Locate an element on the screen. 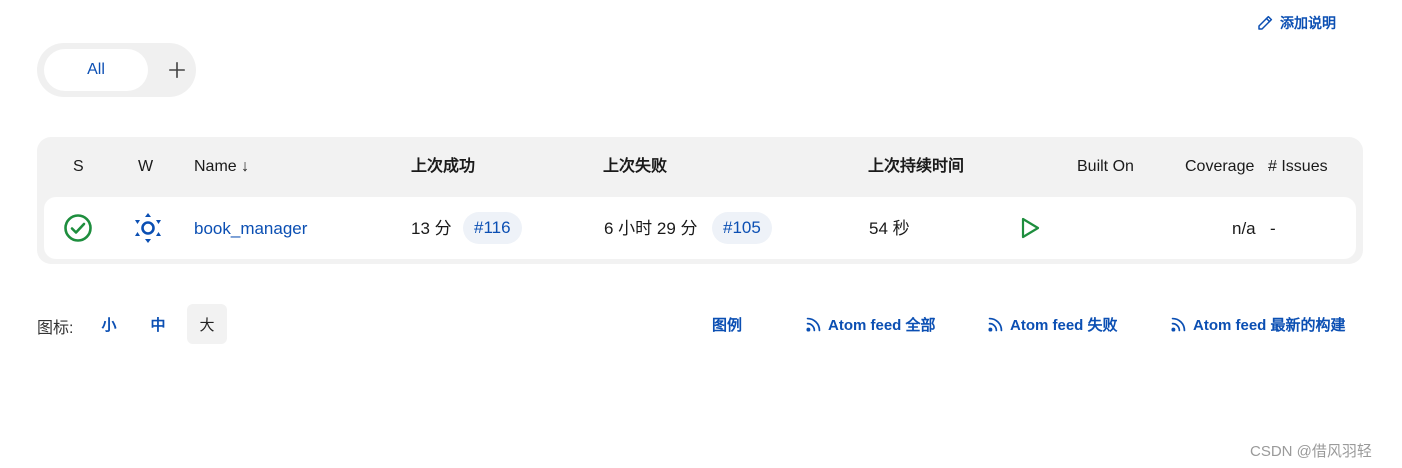 The height and width of the screenshot is (468, 1402). atom-feed-all-link: Atom feed 全部 is located at coordinates (870, 324).